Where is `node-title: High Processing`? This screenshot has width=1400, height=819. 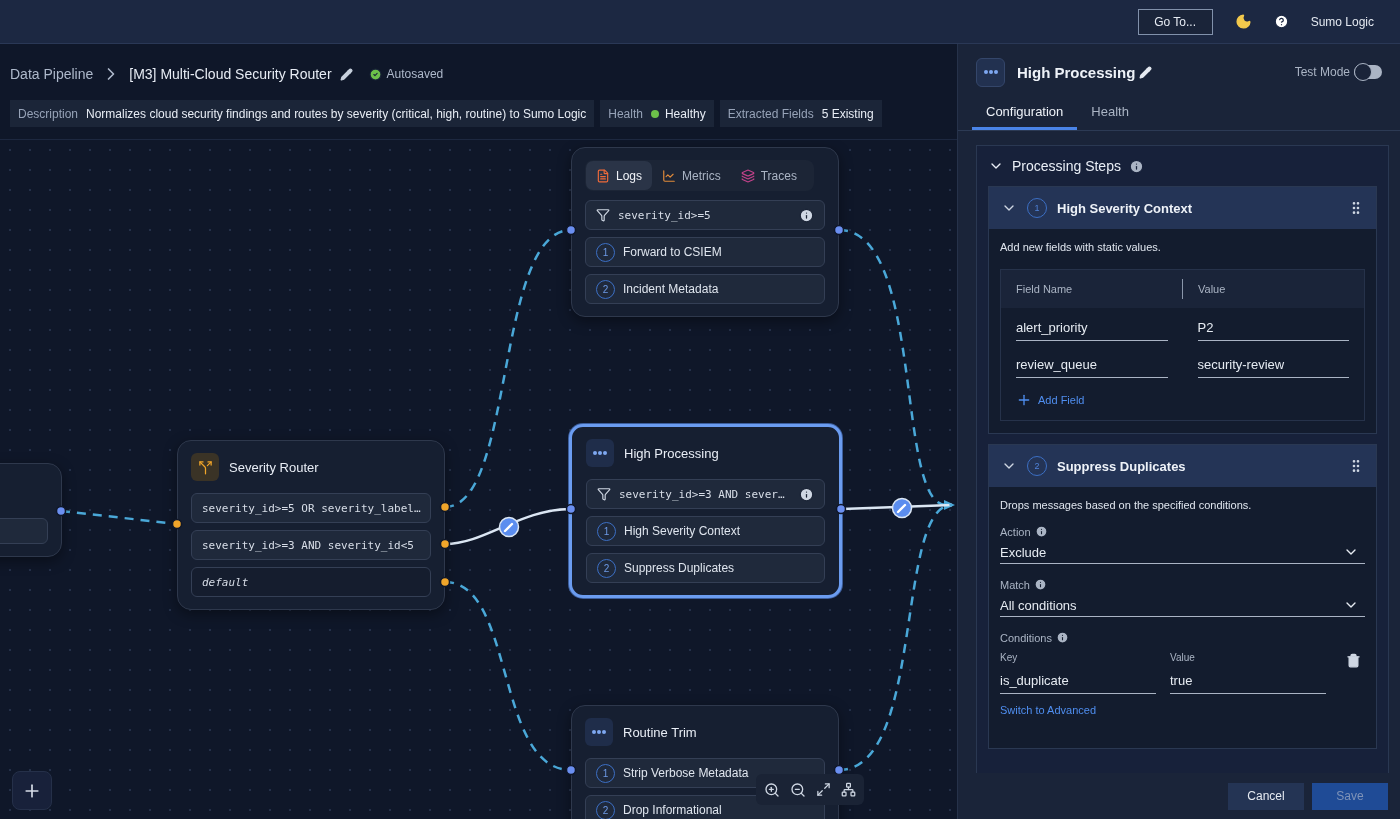 node-title: High Processing is located at coordinates (671, 453).